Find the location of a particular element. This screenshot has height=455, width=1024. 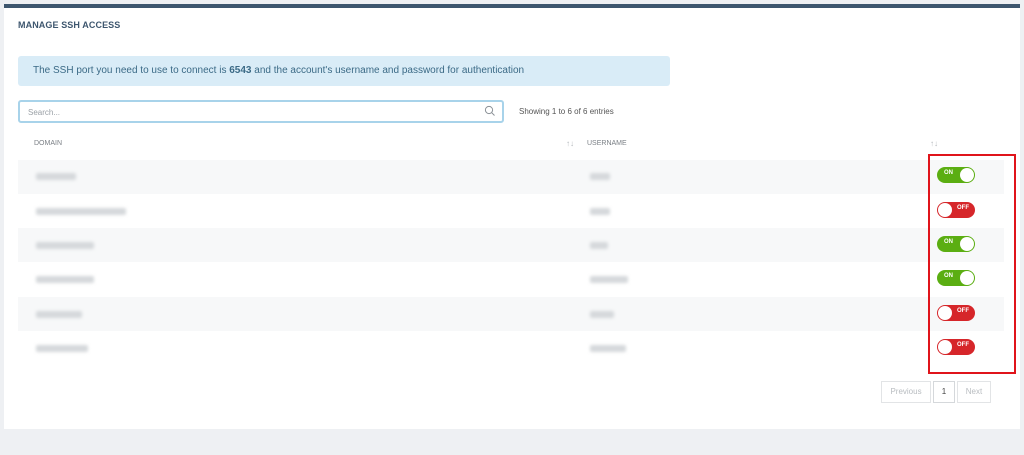

sort-status-icon: ↑↓ is located at coordinates (934, 143).